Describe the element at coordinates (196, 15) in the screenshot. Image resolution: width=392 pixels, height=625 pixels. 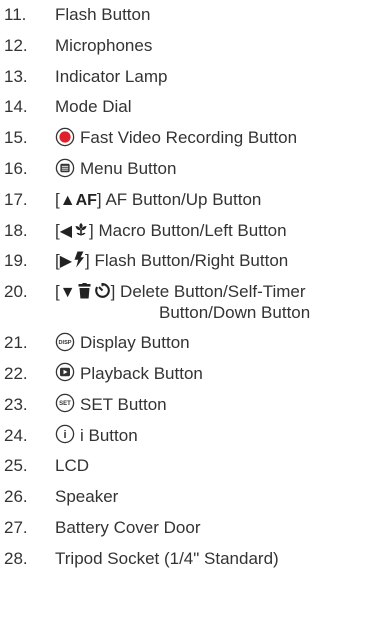
I see `list-item: 11. Flash Button` at that location.